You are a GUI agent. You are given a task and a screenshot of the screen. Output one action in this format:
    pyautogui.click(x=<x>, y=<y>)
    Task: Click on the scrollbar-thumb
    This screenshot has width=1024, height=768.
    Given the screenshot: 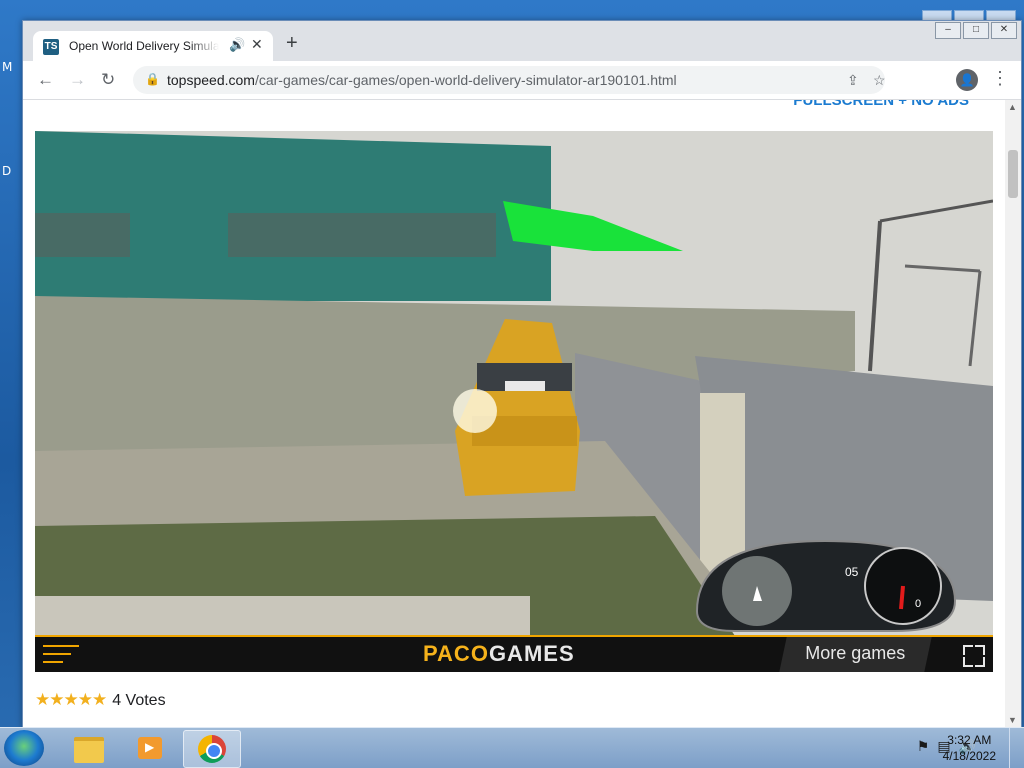 What is the action you would take?
    pyautogui.click(x=1013, y=174)
    